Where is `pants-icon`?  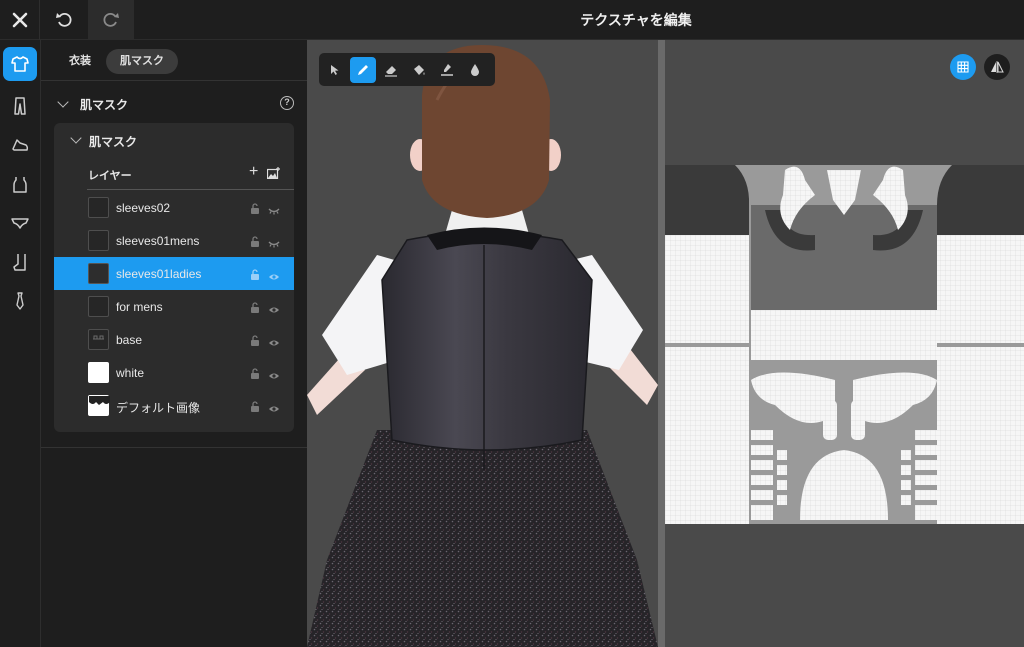
pants-icon is located at coordinates (20, 106).